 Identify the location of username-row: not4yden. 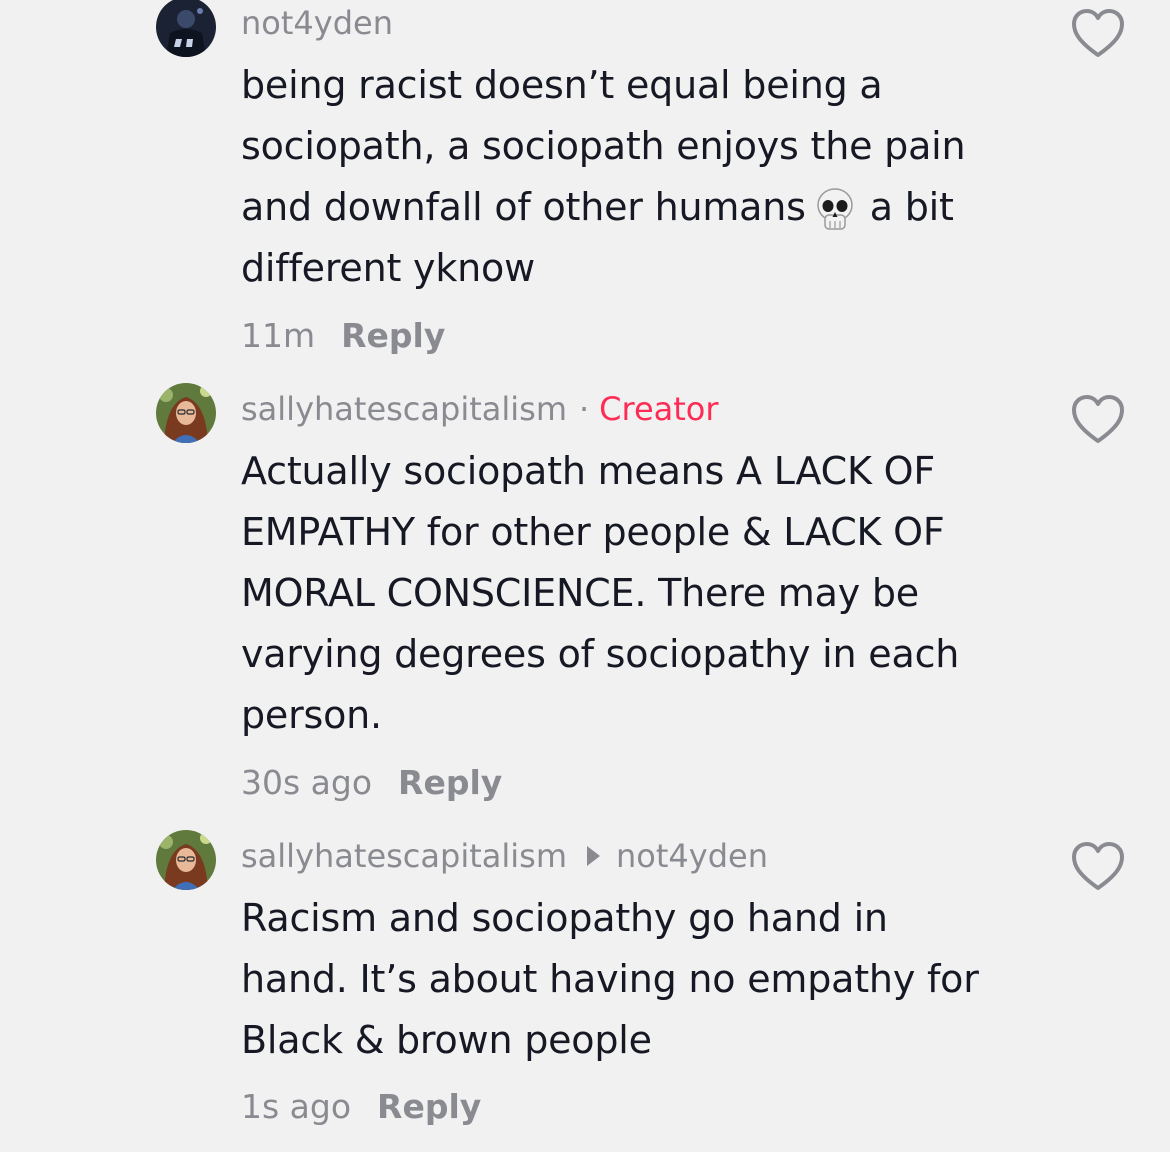
(317, 23).